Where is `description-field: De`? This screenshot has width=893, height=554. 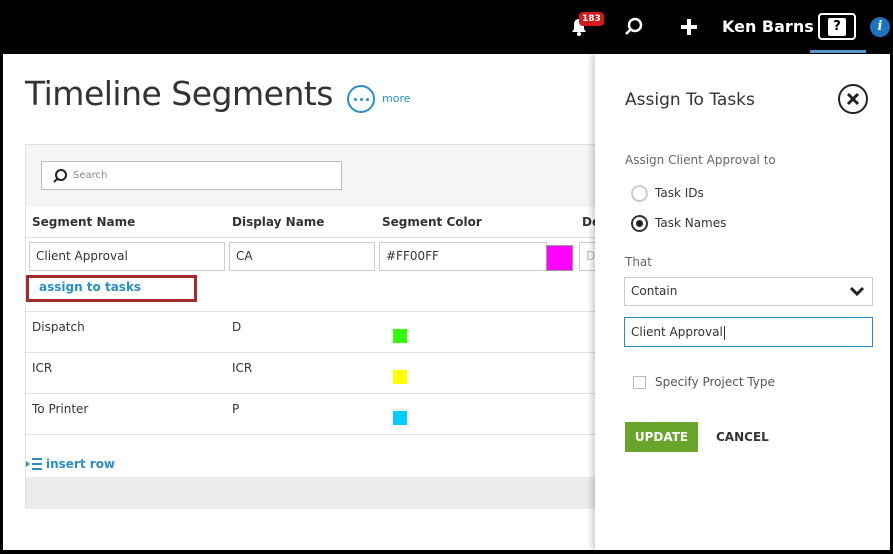 description-field: De is located at coordinates (587, 256).